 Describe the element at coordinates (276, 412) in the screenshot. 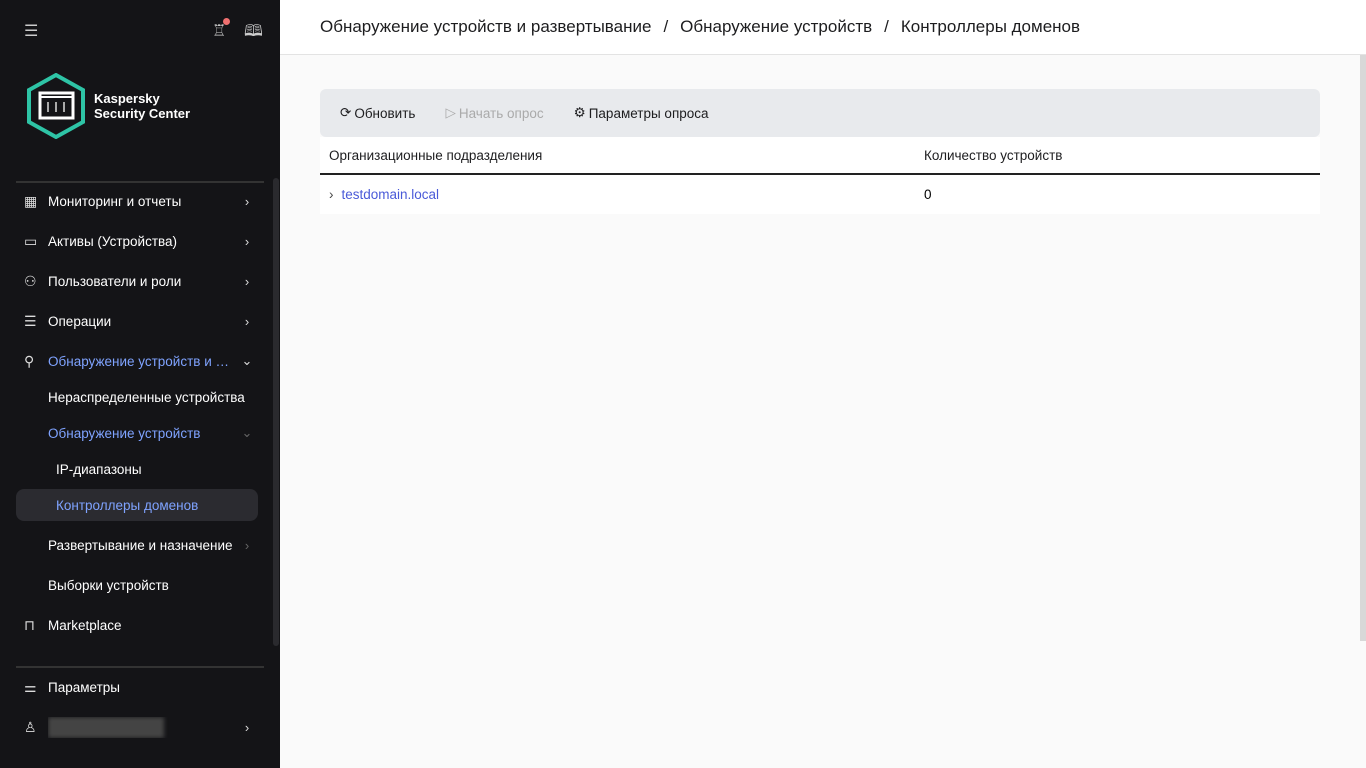

I see `sidebar-scrollbar` at that location.